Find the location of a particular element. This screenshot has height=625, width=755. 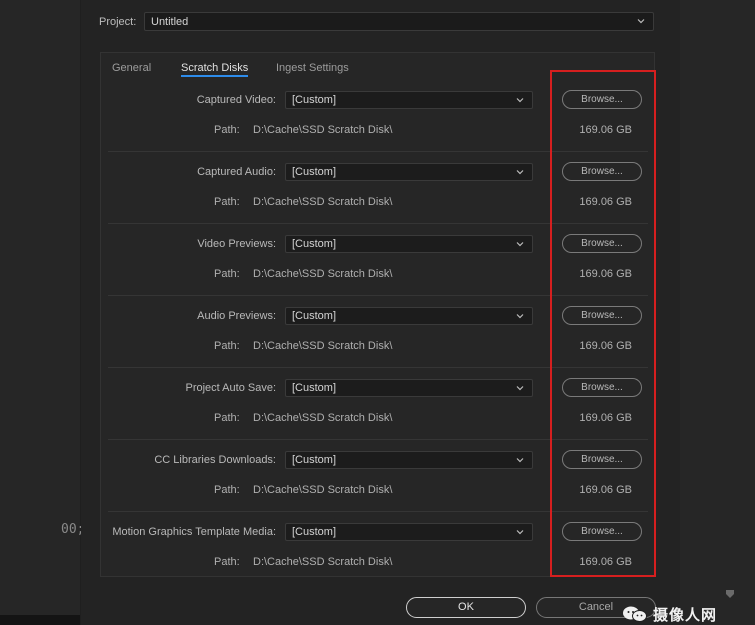

captured-video-select: [Custom] is located at coordinates (409, 100).